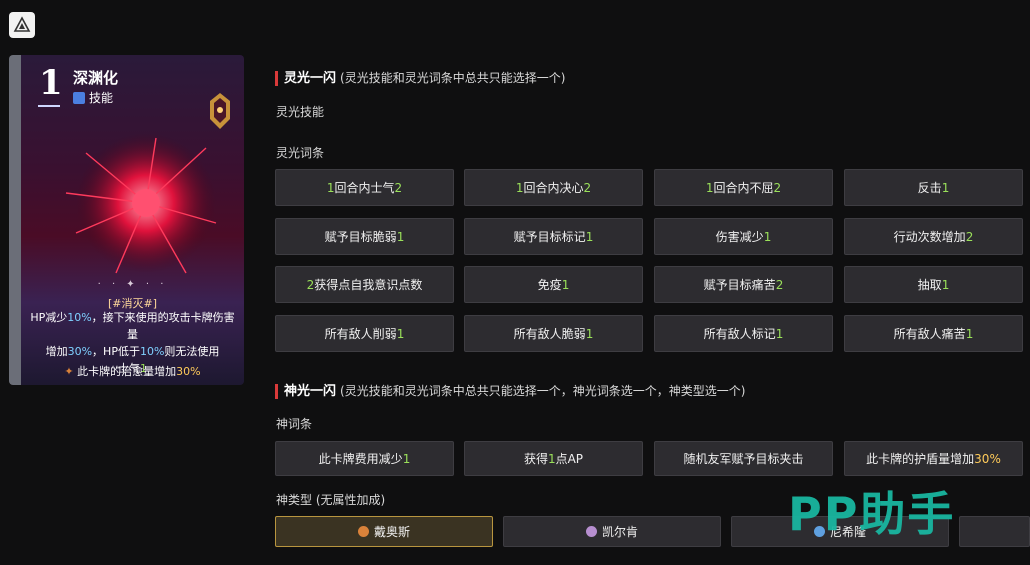 The width and height of the screenshot is (1030, 565). Describe the element at coordinates (549, 285) in the screenshot. I see `affix-text: 免疫` at that location.